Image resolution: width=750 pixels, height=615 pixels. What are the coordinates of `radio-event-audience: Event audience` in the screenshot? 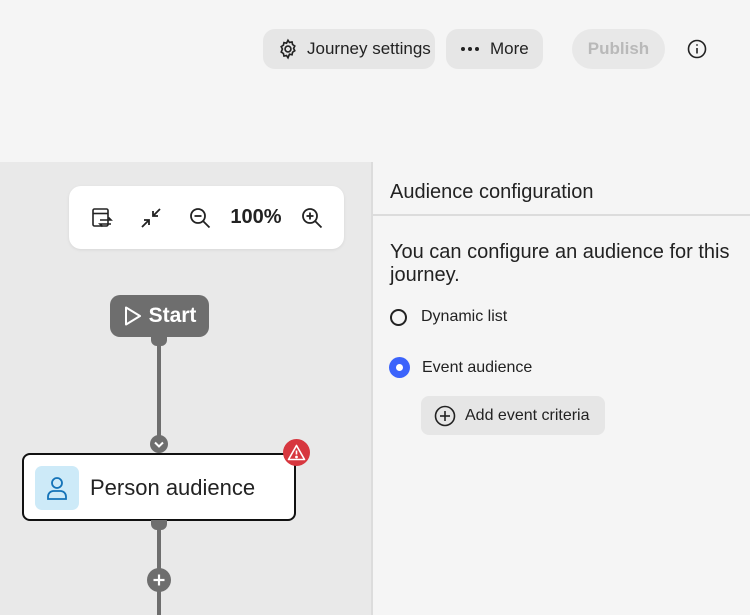 It's located at (461, 367).